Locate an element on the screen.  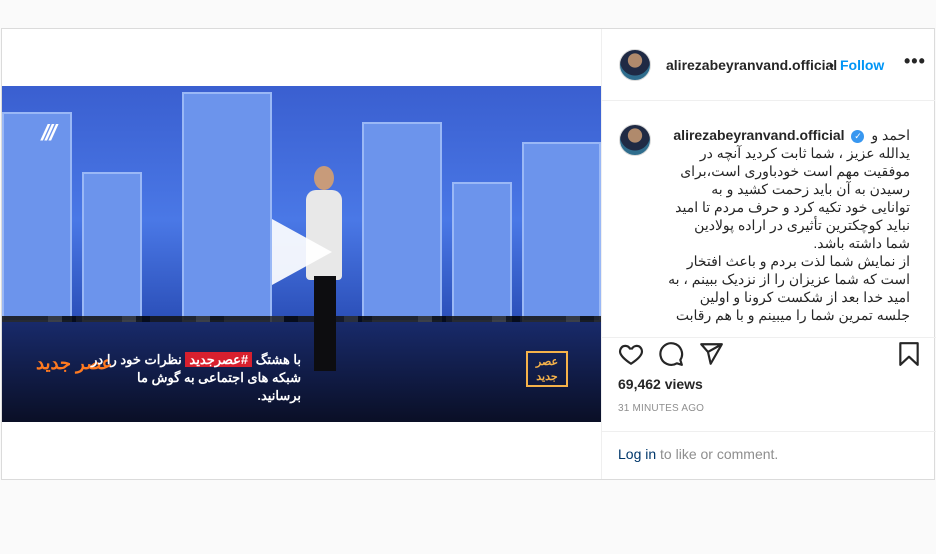
username-link: alirezabeyranvand.official is located at coordinates (751, 65).